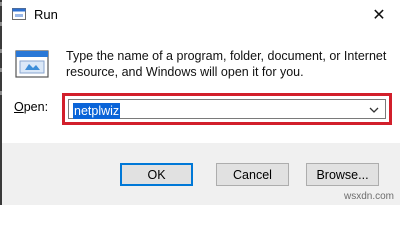 The height and width of the screenshot is (240, 400). I want to click on open-combobox-highlight: netplwiz, so click(227, 109).